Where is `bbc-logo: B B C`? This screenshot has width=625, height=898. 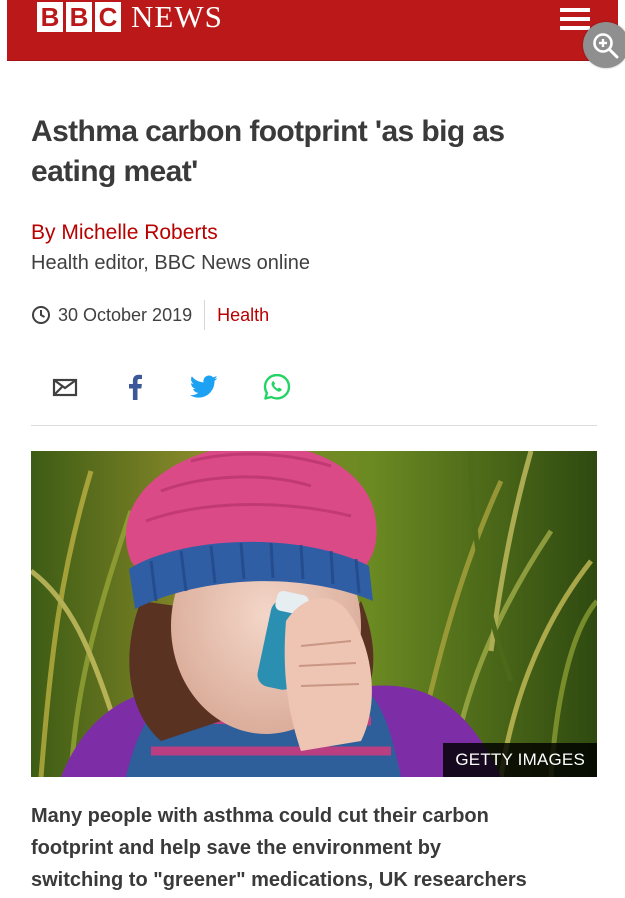
bbc-logo: B B C is located at coordinates (79, 17).